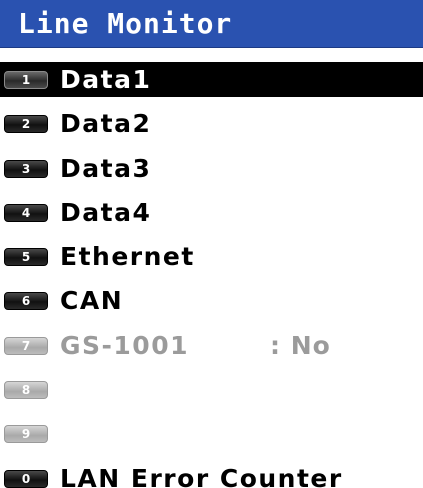 The width and height of the screenshot is (423, 488). I want to click on key-number: 1, so click(26, 80).